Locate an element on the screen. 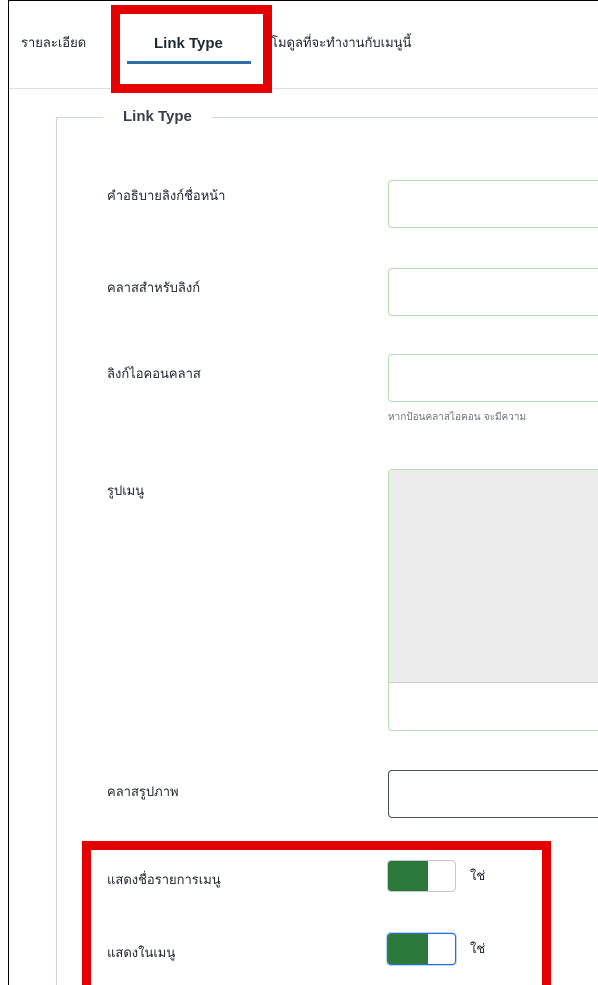 The width and height of the screenshot is (598, 985). show-title-label: แสดงชื่อรายการเมนู is located at coordinates (164, 880).